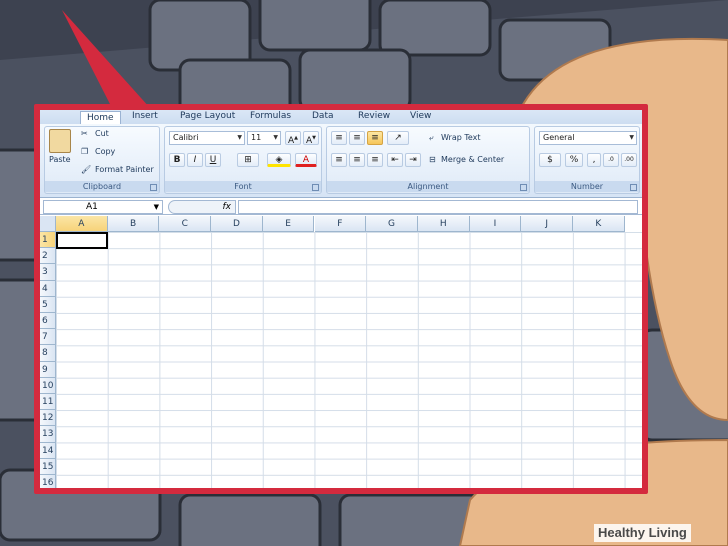 This screenshot has width=728, height=546. What do you see at coordinates (153, 187) in the screenshot?
I see `clipboard-launcher-icon` at bounding box center [153, 187].